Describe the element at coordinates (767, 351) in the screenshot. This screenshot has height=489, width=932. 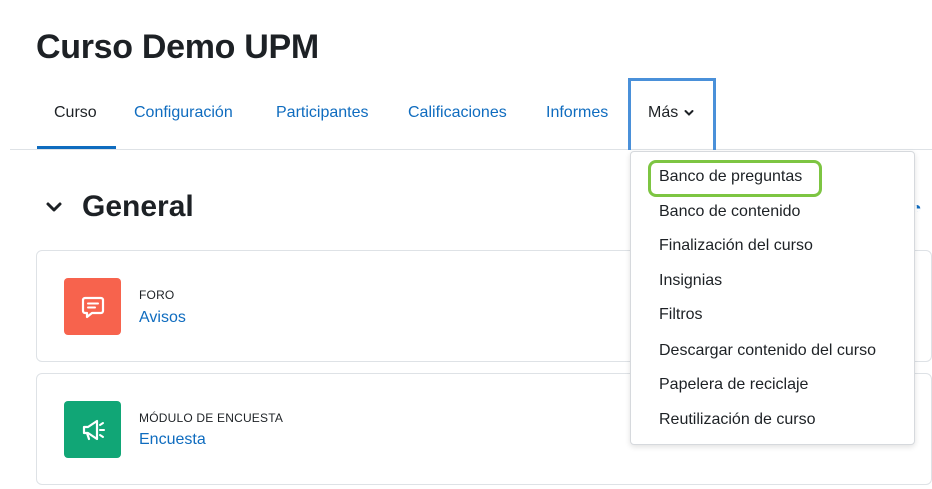
I see `menu-item-descargar: Descargar contenido del curso` at that location.